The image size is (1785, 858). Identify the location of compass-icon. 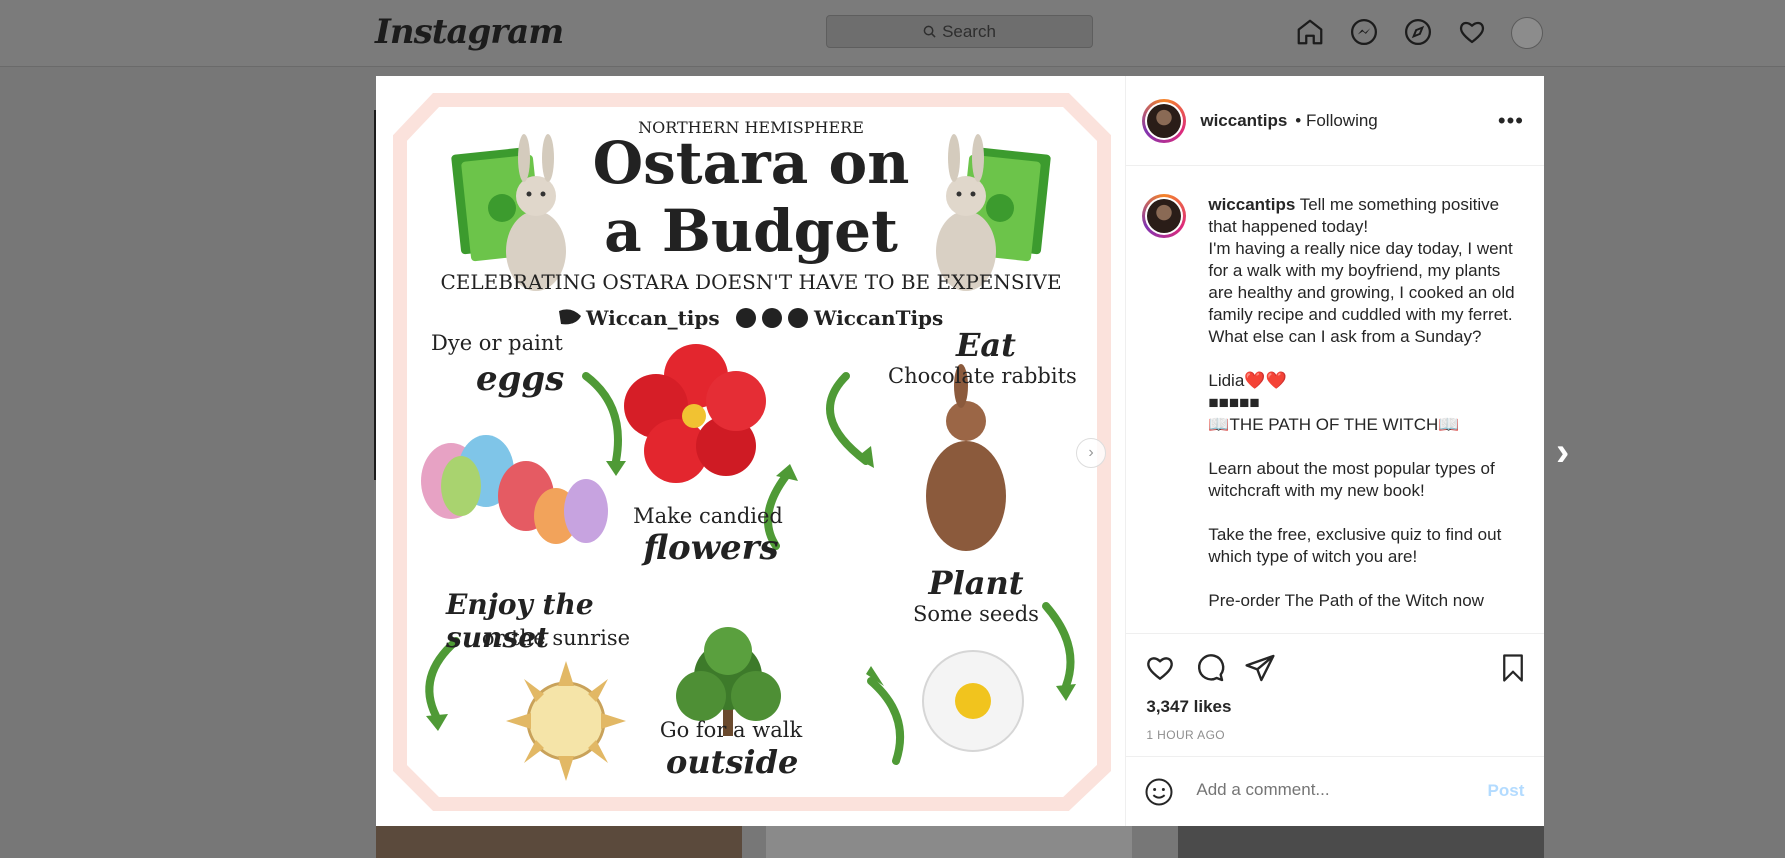
(1418, 32).